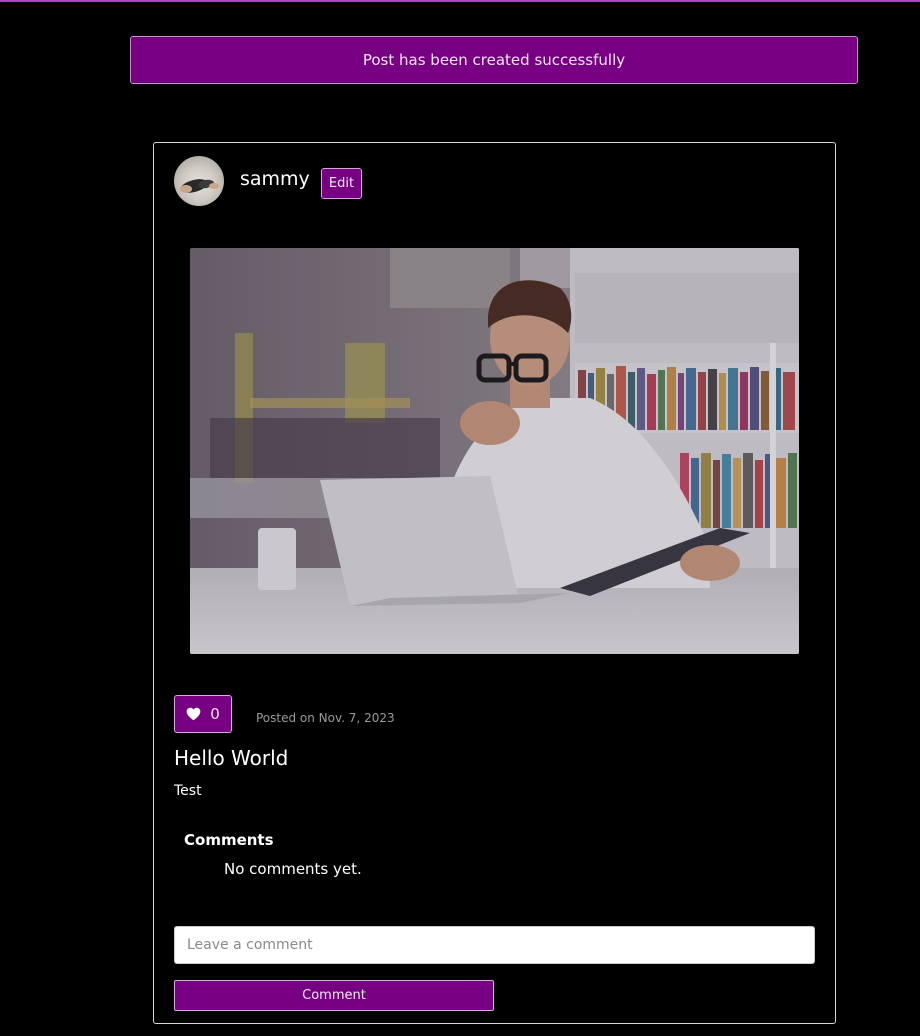 The width and height of the screenshot is (920, 1036). Describe the element at coordinates (229, 840) in the screenshot. I see `comments-heading: Comments` at that location.